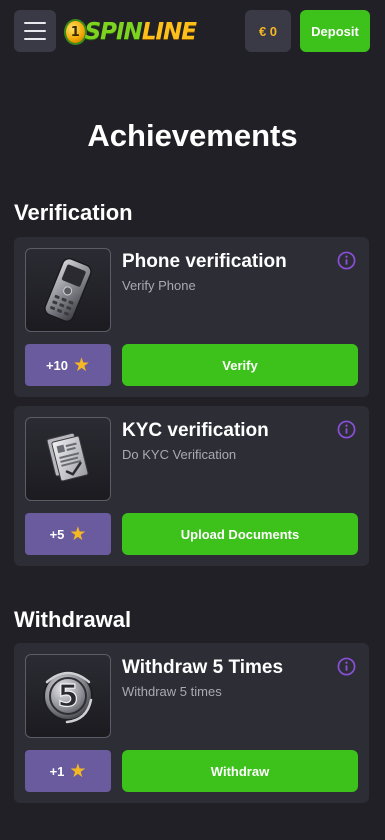  What do you see at coordinates (57, 534) in the screenshot?
I see `points-value: +5` at bounding box center [57, 534].